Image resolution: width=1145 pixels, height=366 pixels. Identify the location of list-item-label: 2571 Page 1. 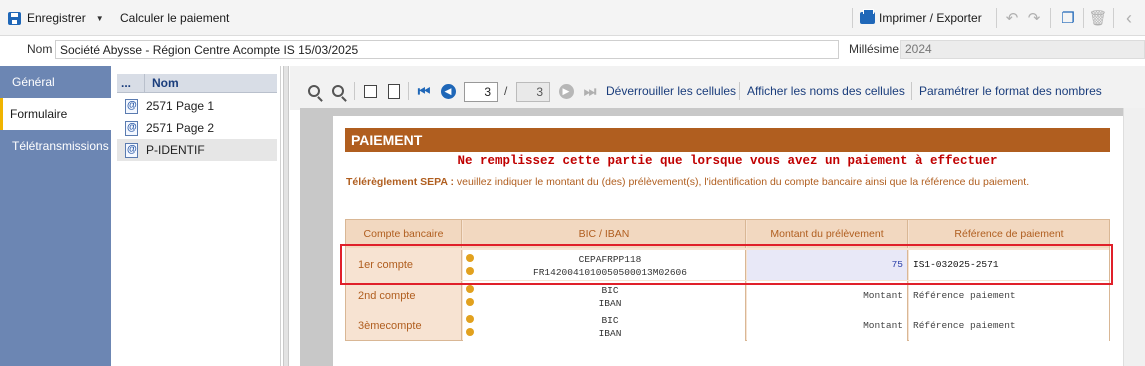
(180, 106).